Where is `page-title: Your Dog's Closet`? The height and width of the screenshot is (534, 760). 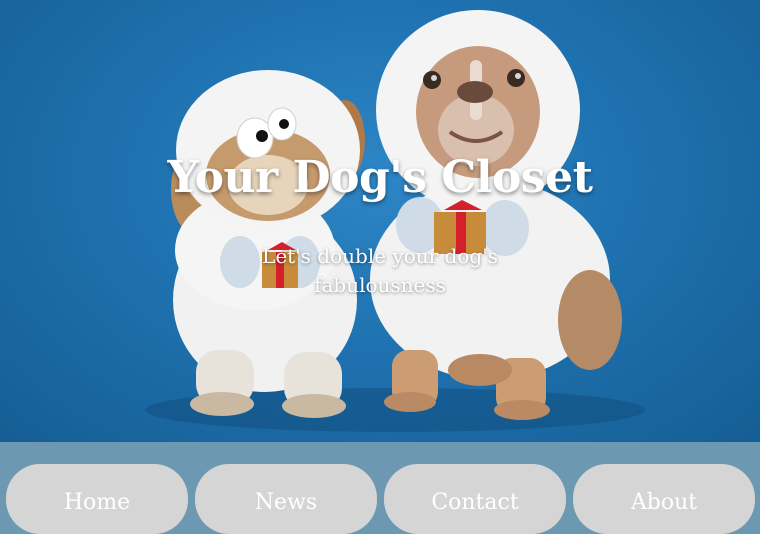 page-title: Your Dog's Closet is located at coordinates (380, 177).